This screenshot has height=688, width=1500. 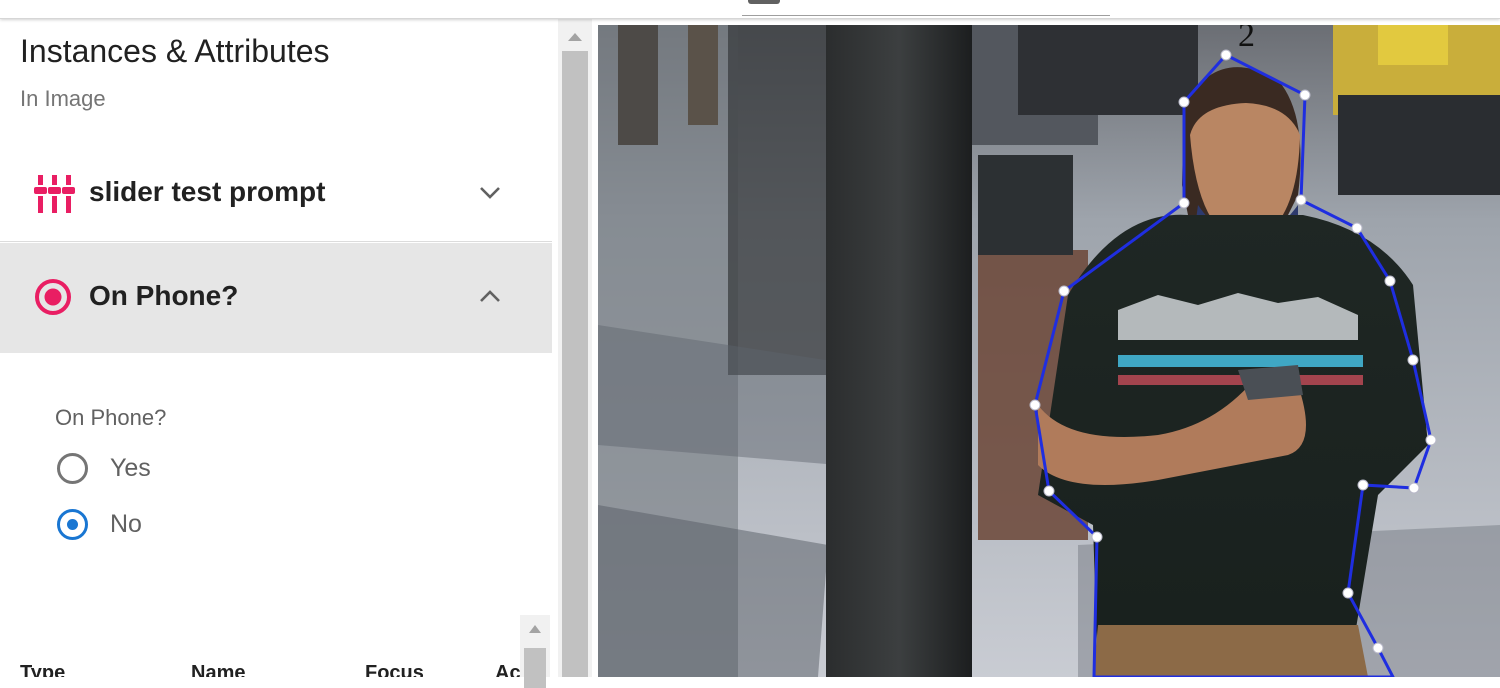 What do you see at coordinates (750, 9) in the screenshot?
I see `top-toolbar` at bounding box center [750, 9].